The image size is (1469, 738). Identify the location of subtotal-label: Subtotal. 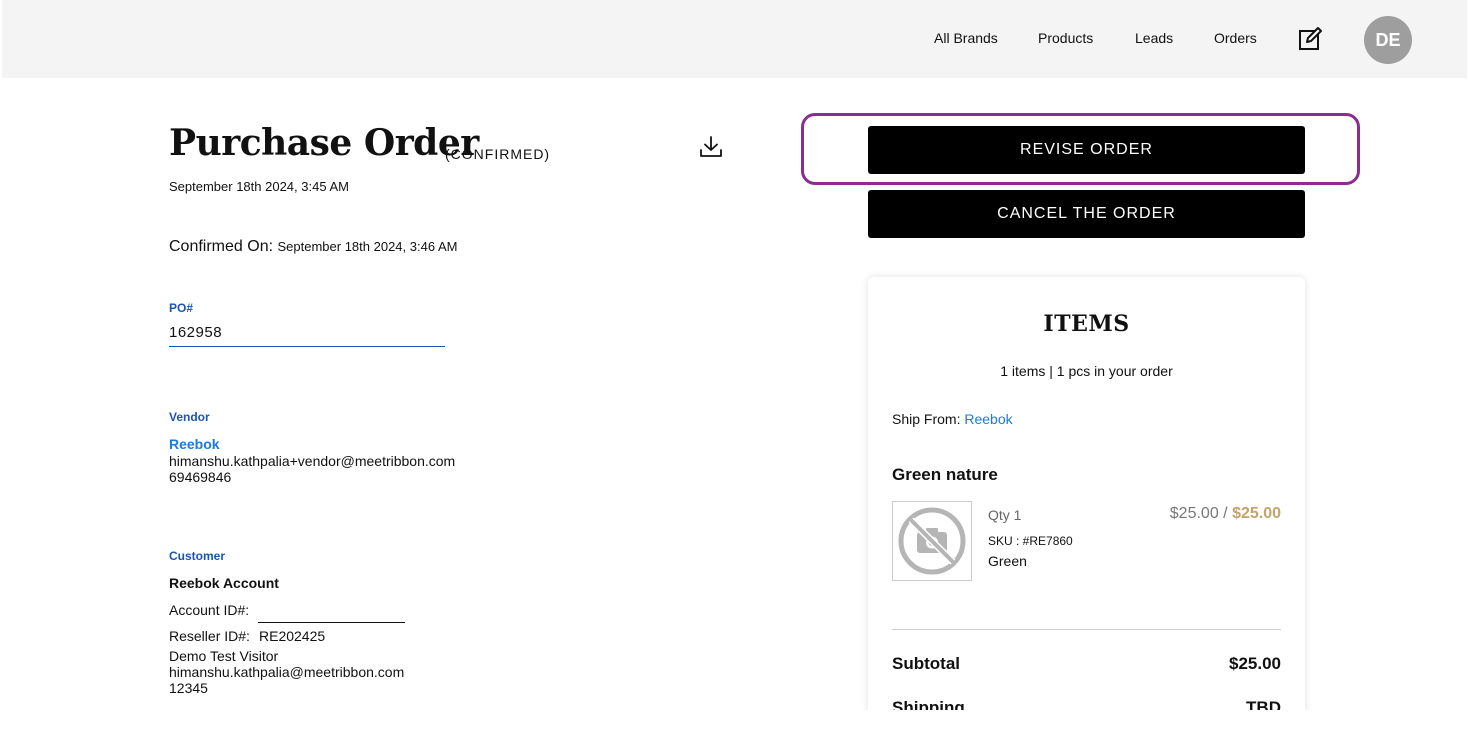
(926, 663).